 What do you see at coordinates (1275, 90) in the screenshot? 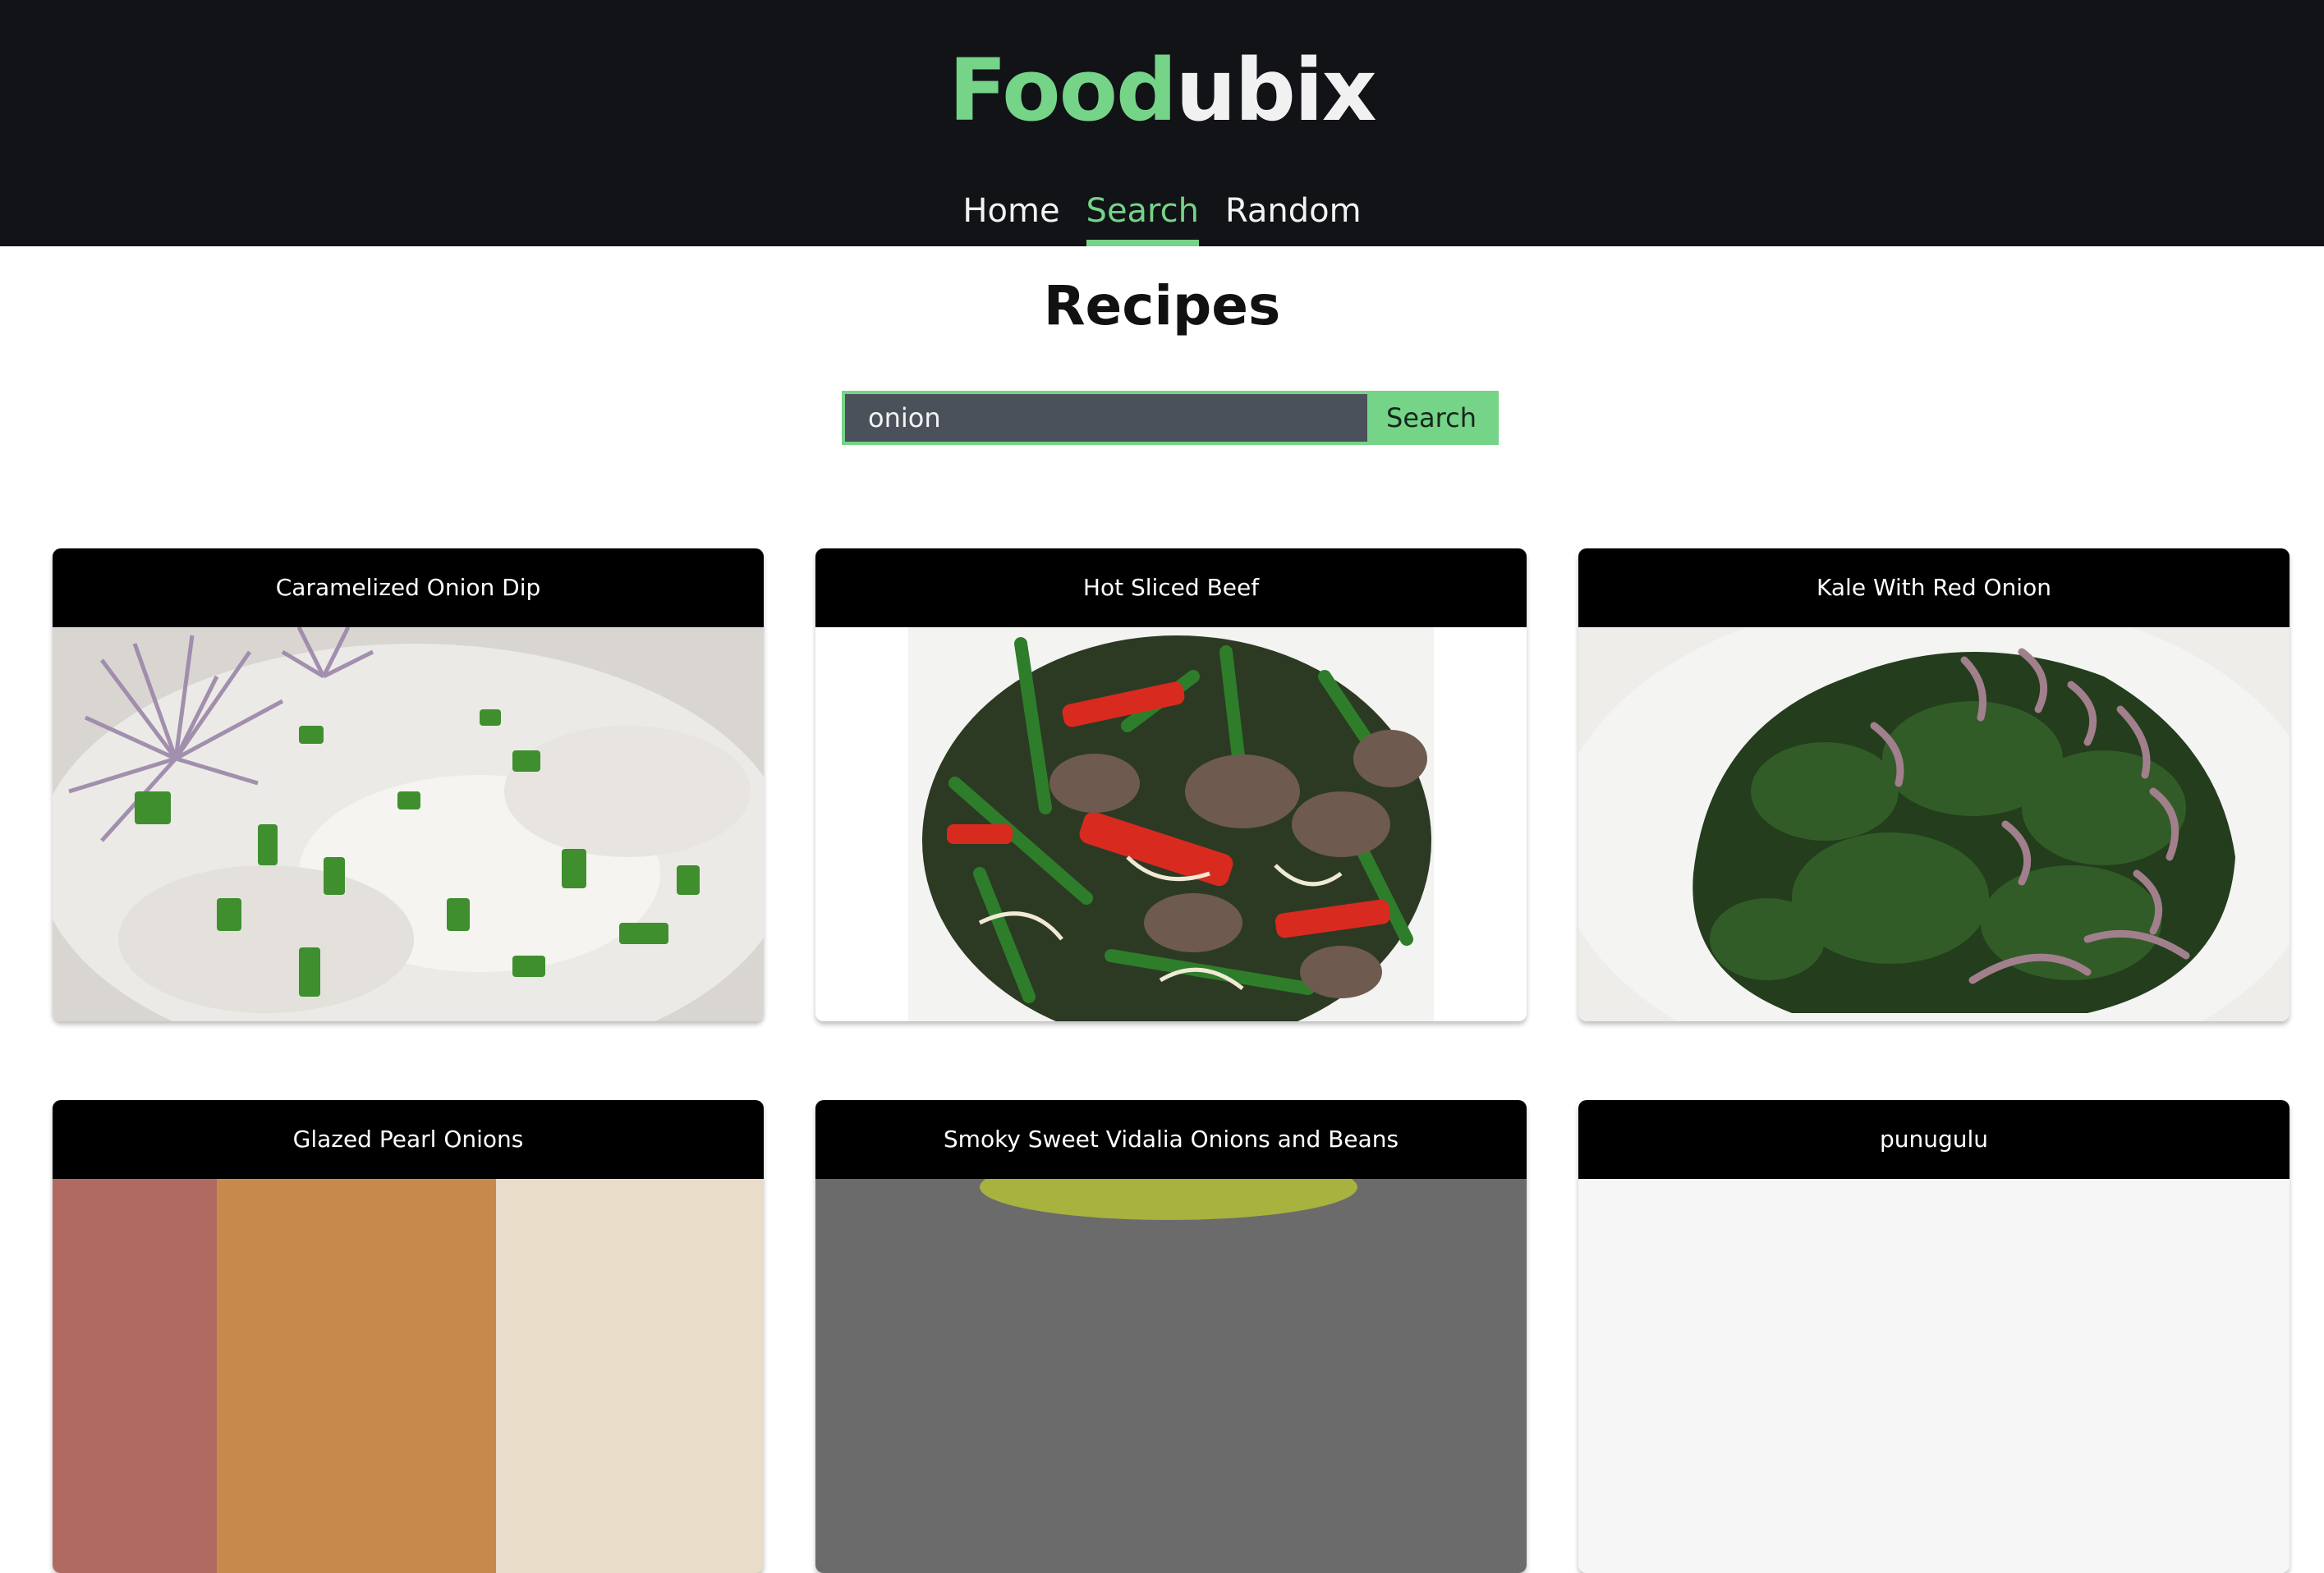
I see `logo-part-ubix: ubix` at bounding box center [1275, 90].